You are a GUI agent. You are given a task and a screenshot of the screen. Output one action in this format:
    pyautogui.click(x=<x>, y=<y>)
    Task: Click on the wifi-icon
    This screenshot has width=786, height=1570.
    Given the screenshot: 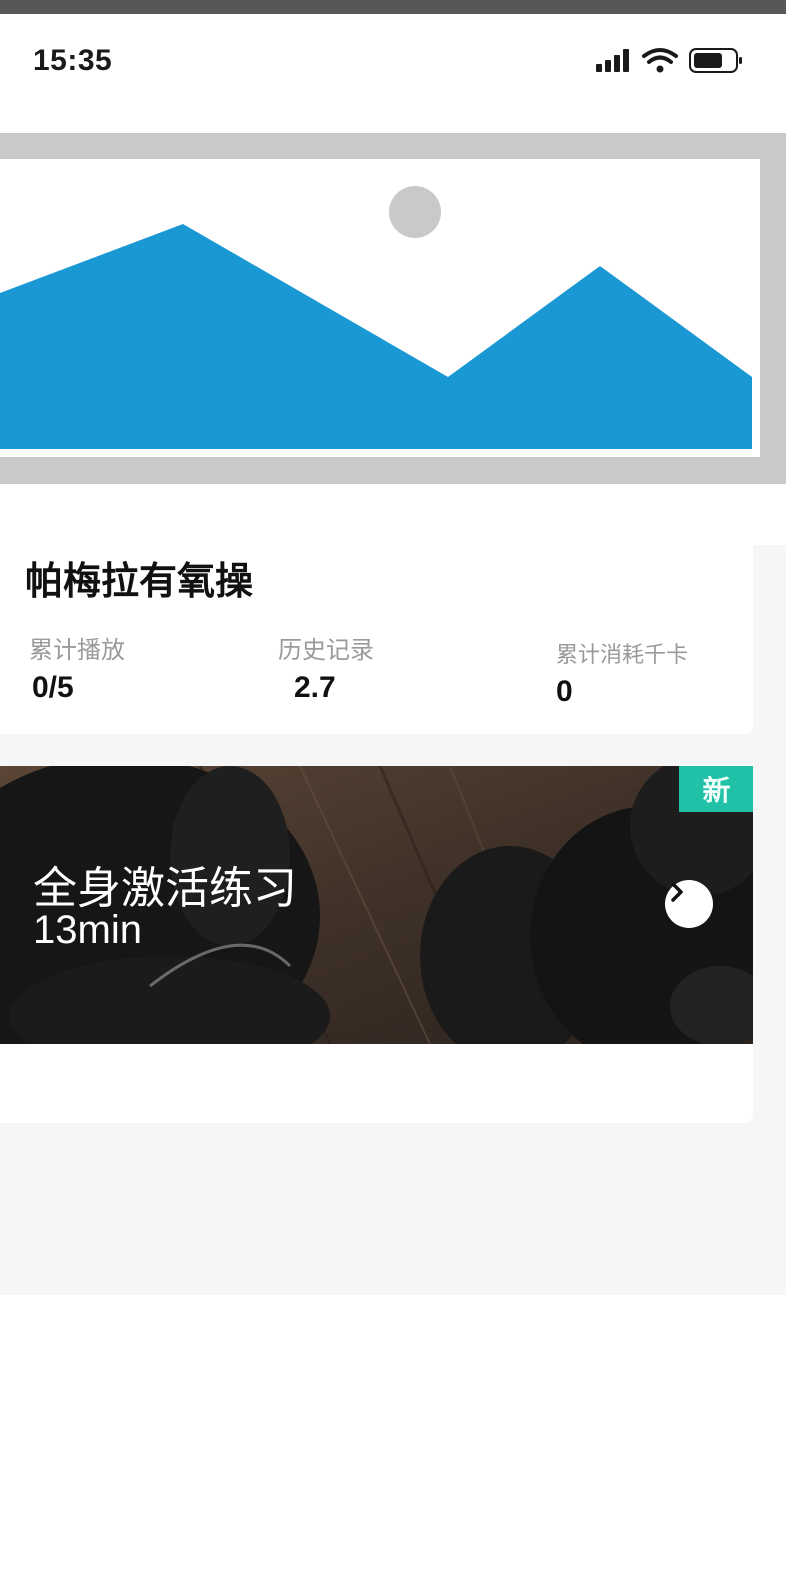 What is the action you would take?
    pyautogui.click(x=660, y=60)
    